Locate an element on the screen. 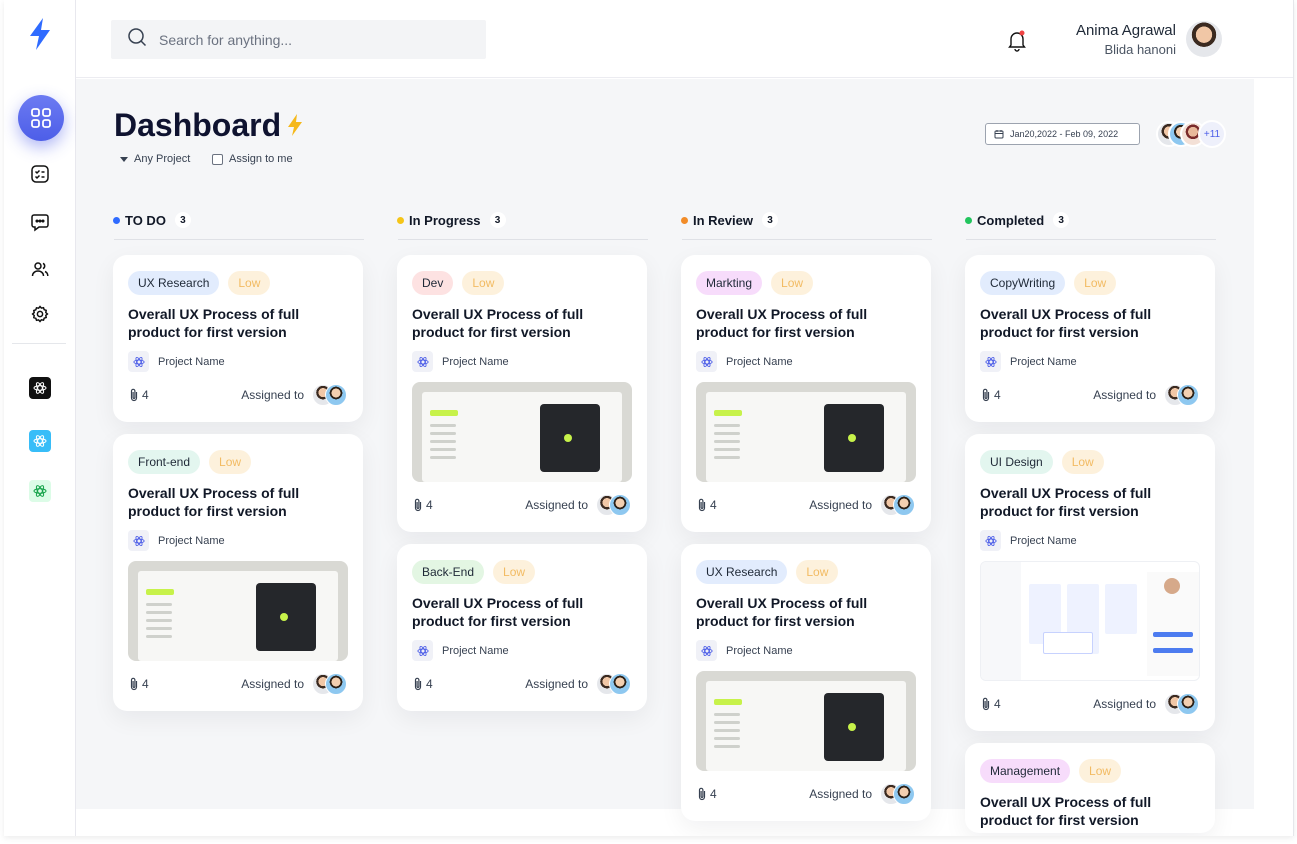 The image size is (1297, 844). category-tag: CopyWriting is located at coordinates (1023, 283).